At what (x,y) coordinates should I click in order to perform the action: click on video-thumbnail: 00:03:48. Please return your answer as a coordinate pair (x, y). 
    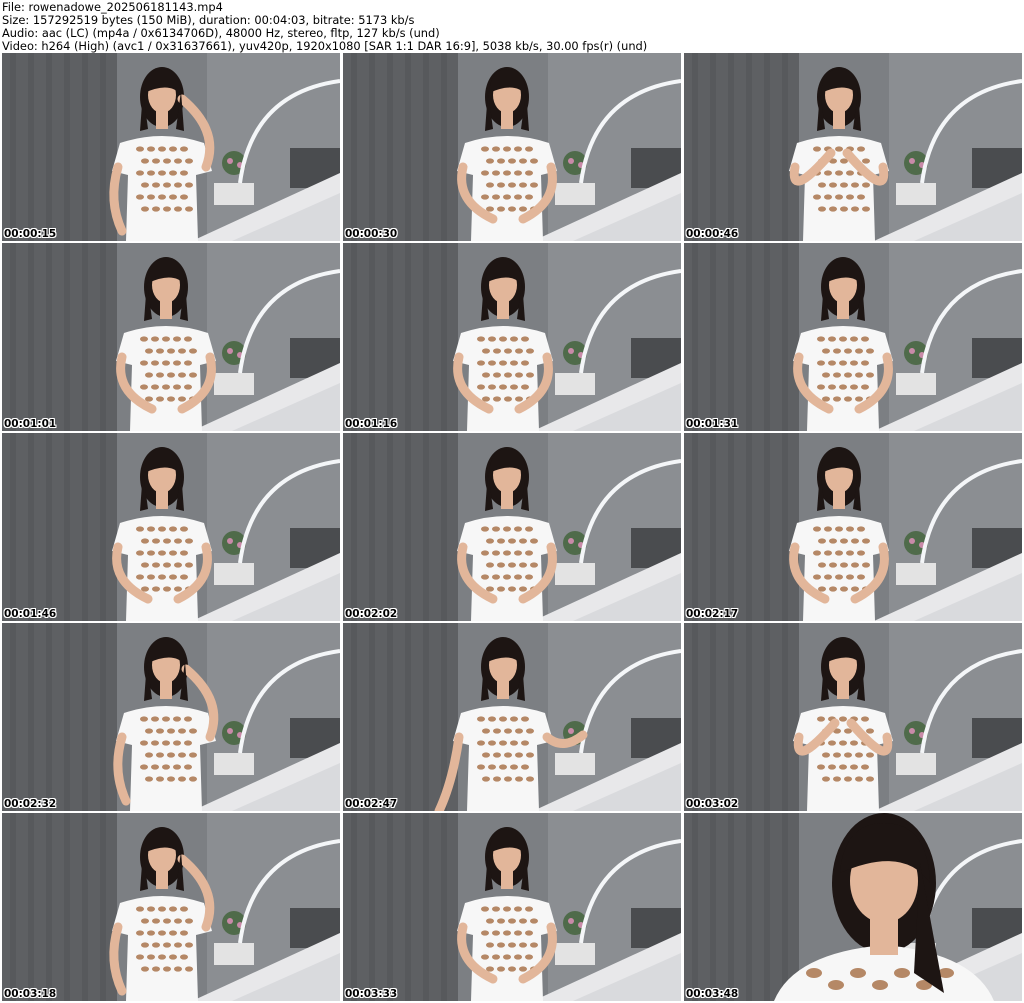
    Looking at the image, I should click on (853, 907).